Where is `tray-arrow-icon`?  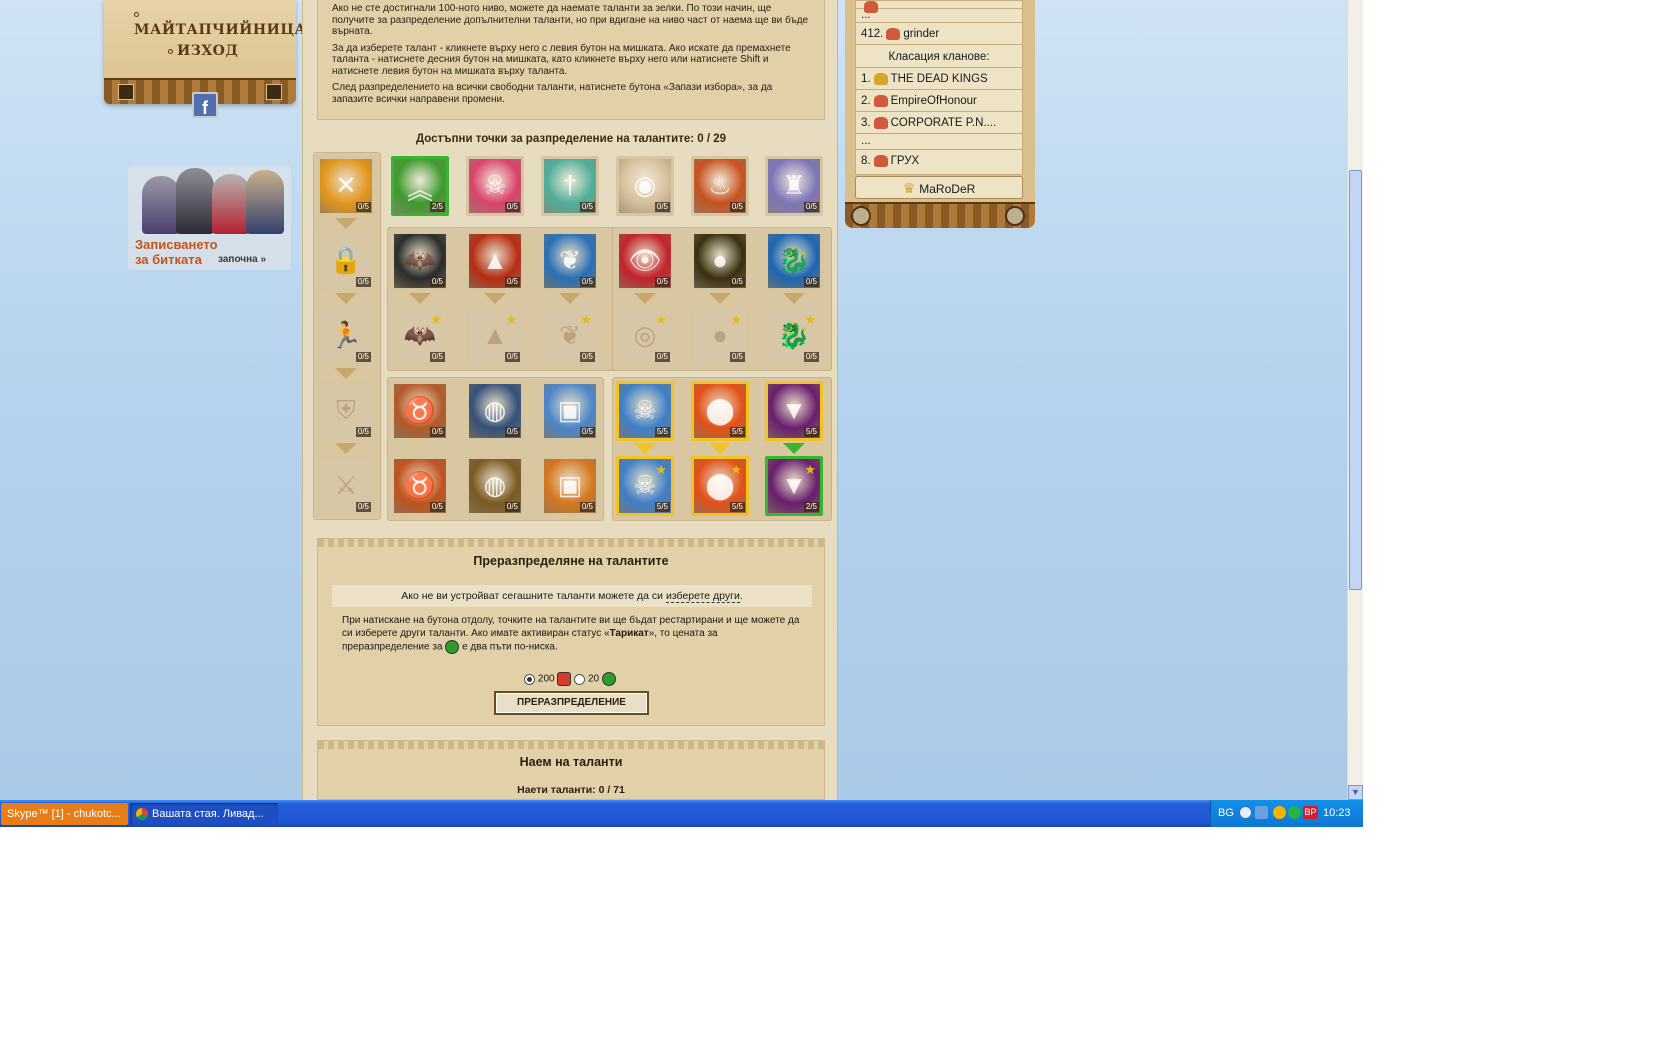
tray-arrow-icon is located at coordinates (1245, 812).